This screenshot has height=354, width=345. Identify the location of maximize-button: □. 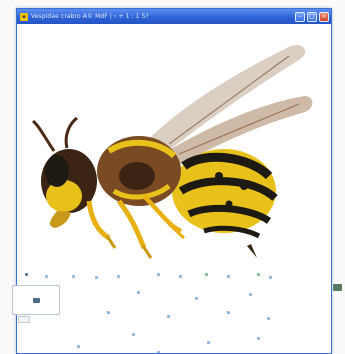
(312, 16).